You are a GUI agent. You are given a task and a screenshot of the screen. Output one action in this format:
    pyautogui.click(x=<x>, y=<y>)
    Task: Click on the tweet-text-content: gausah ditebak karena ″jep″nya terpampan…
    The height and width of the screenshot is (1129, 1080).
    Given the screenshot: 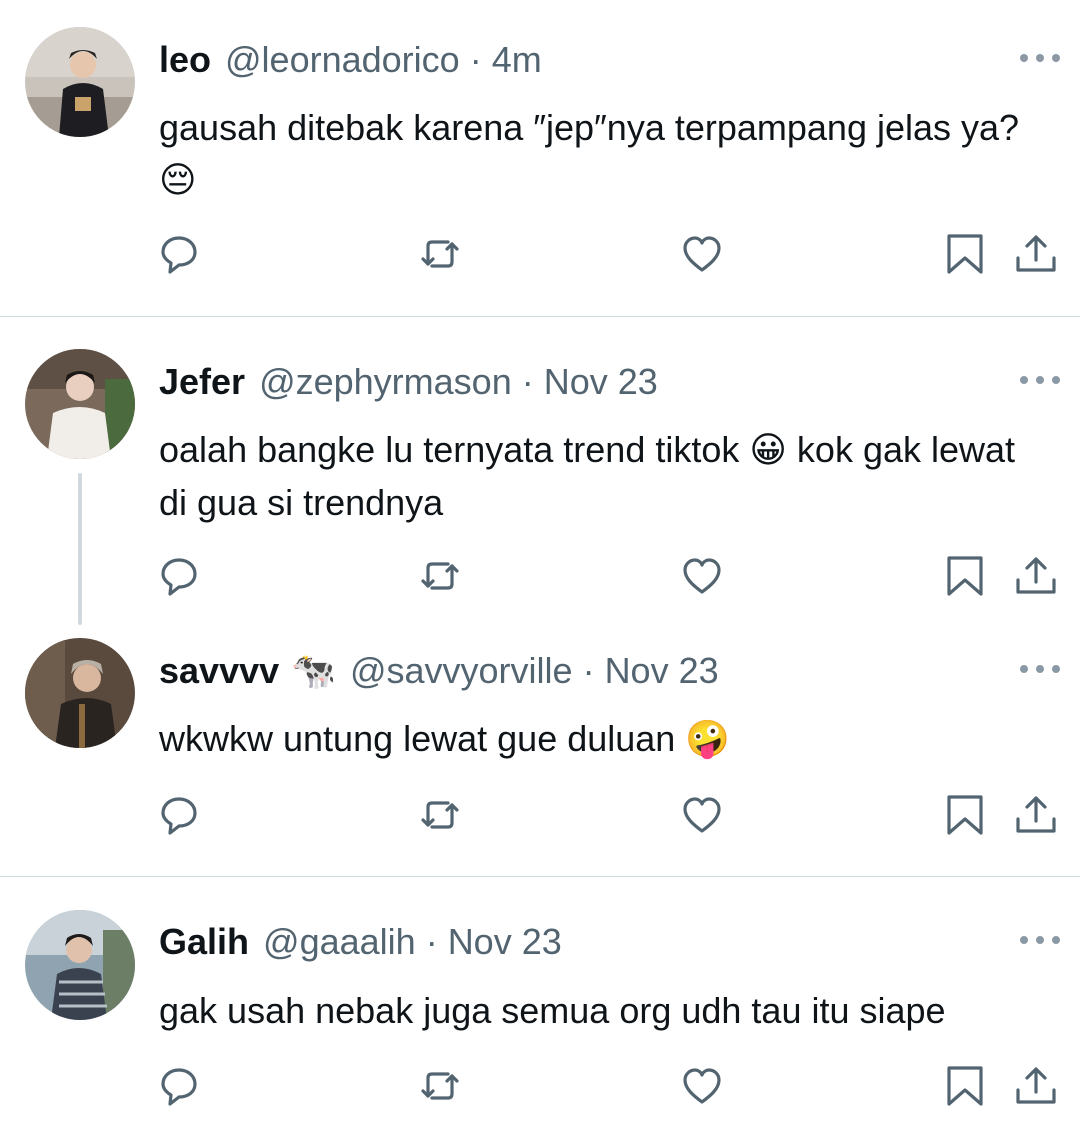 What is the action you would take?
    pyautogui.click(x=594, y=127)
    